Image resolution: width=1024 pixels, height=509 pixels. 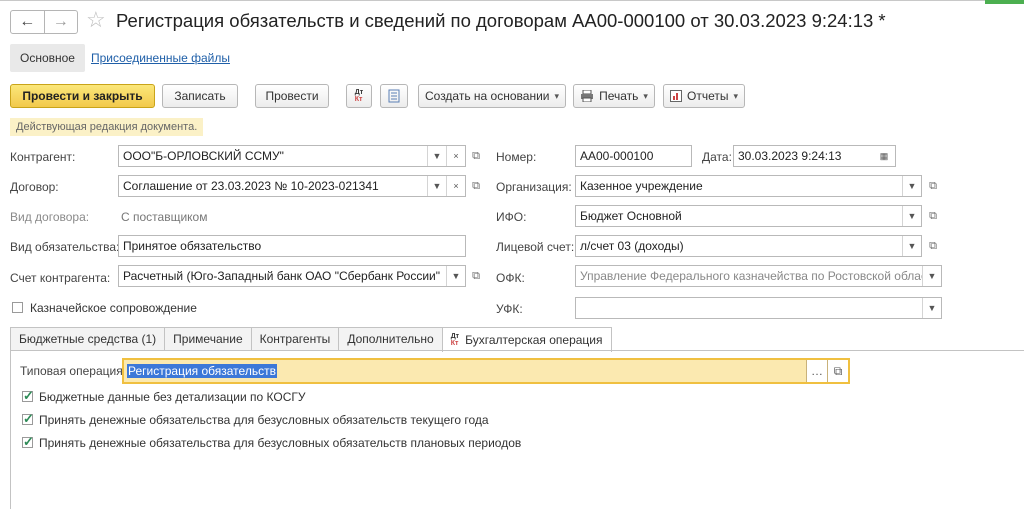 What do you see at coordinates (60, 22) in the screenshot?
I see `forward-arrow-icon: →` at bounding box center [60, 22].